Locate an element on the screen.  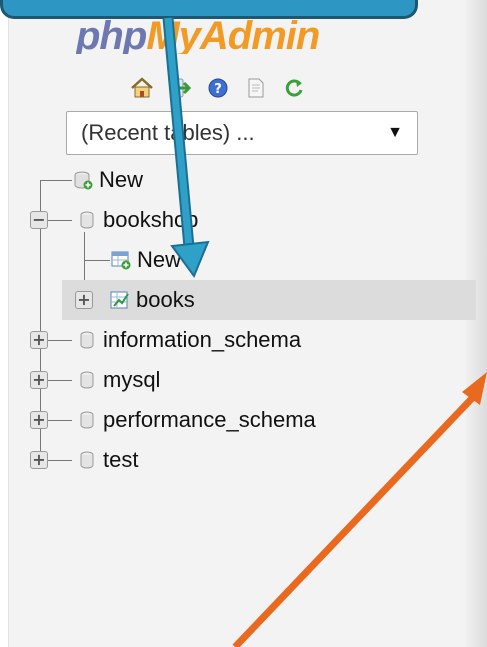
tree-item-new-database: New is located at coordinates (107, 180).